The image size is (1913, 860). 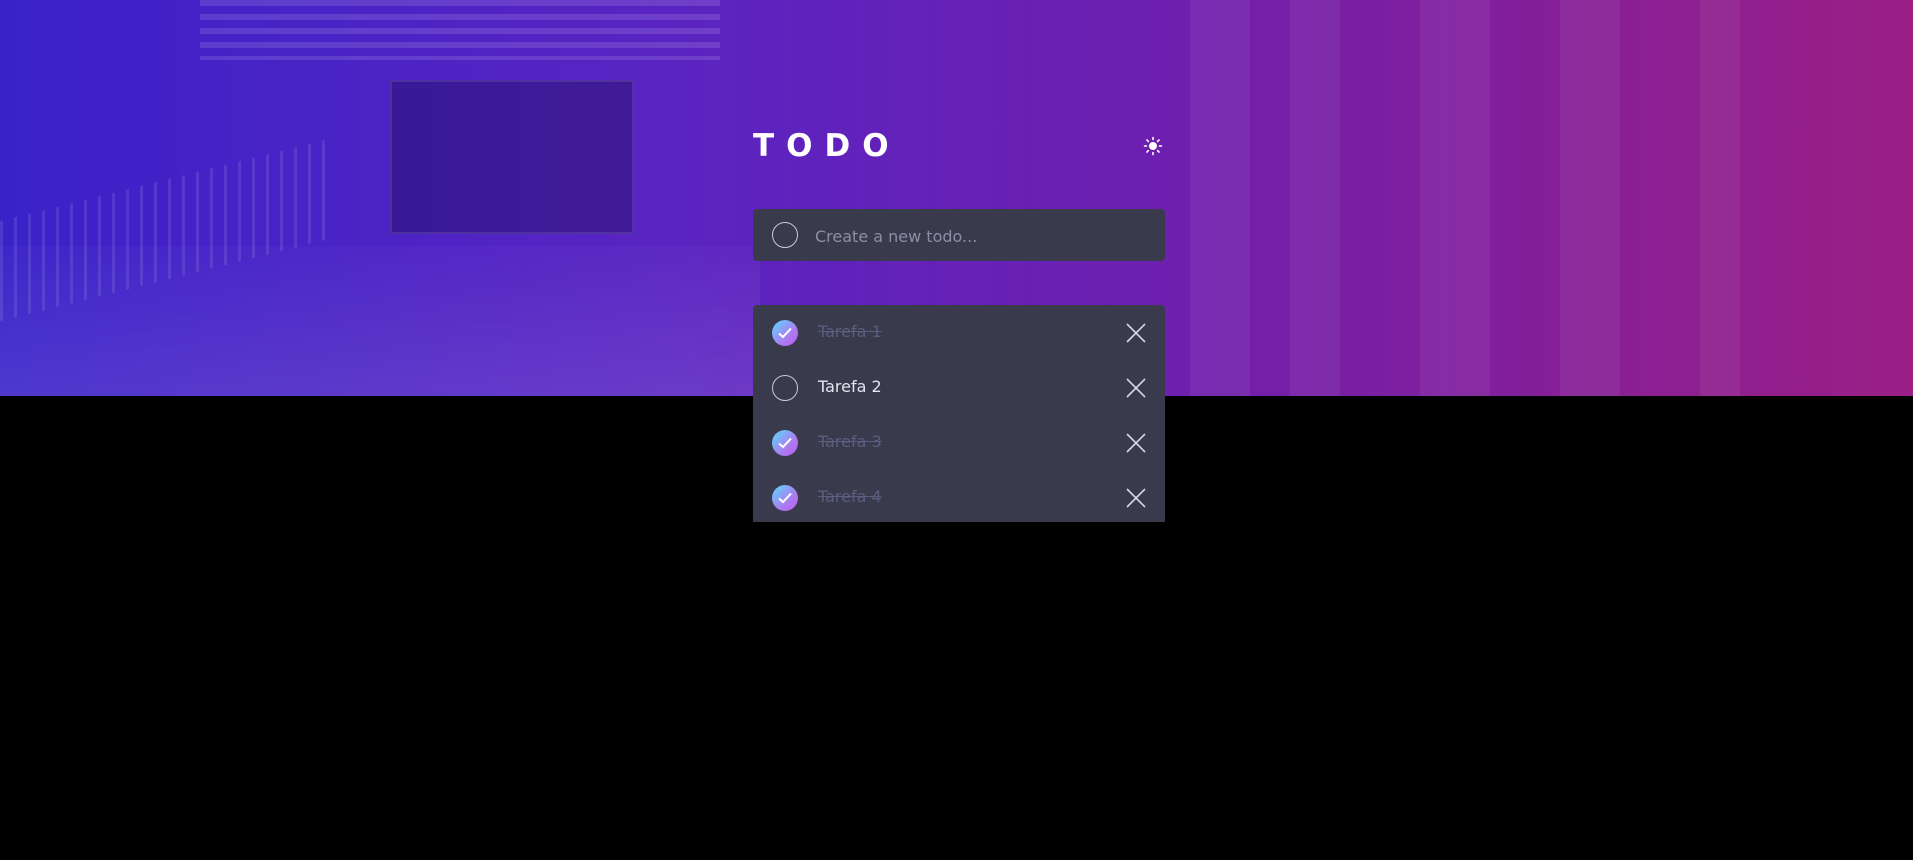 I want to click on todo-label: Tarefa 3, so click(x=850, y=441).